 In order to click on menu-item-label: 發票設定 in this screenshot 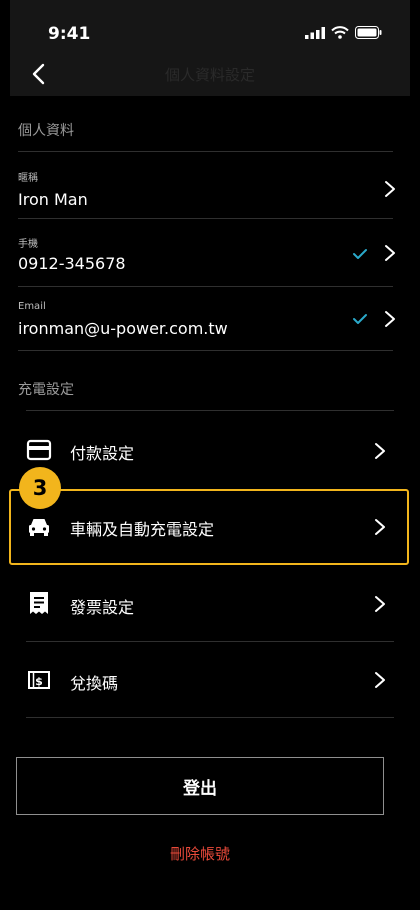, I will do `click(102, 607)`.